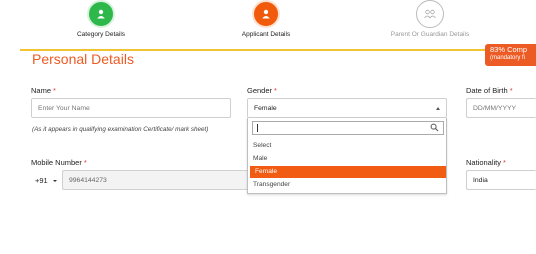  I want to click on step-label: Parent Or Guardian Details, so click(430, 34).